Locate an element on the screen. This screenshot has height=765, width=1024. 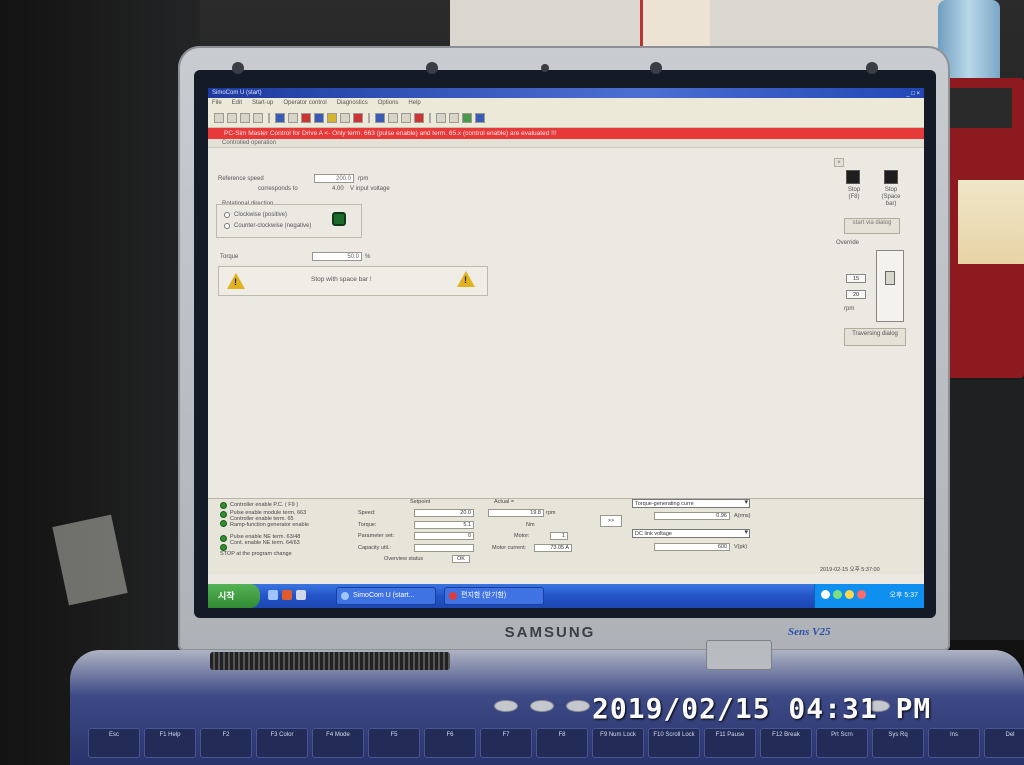
new-icon is located at coordinates (219, 117).